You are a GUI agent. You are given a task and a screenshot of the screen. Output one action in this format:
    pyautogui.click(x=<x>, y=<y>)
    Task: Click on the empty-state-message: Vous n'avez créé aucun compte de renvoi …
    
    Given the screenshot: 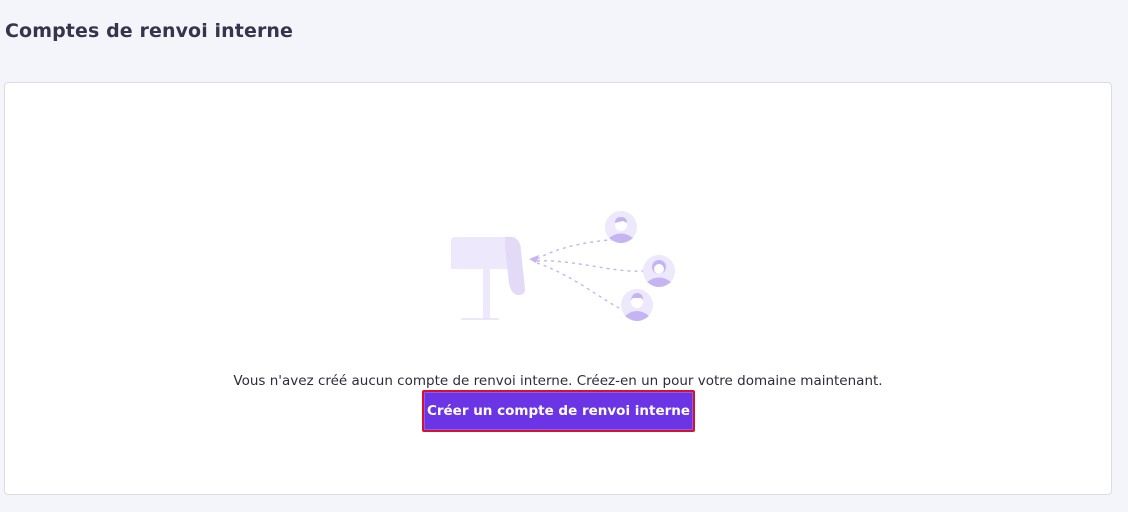 What is the action you would take?
    pyautogui.click(x=558, y=380)
    